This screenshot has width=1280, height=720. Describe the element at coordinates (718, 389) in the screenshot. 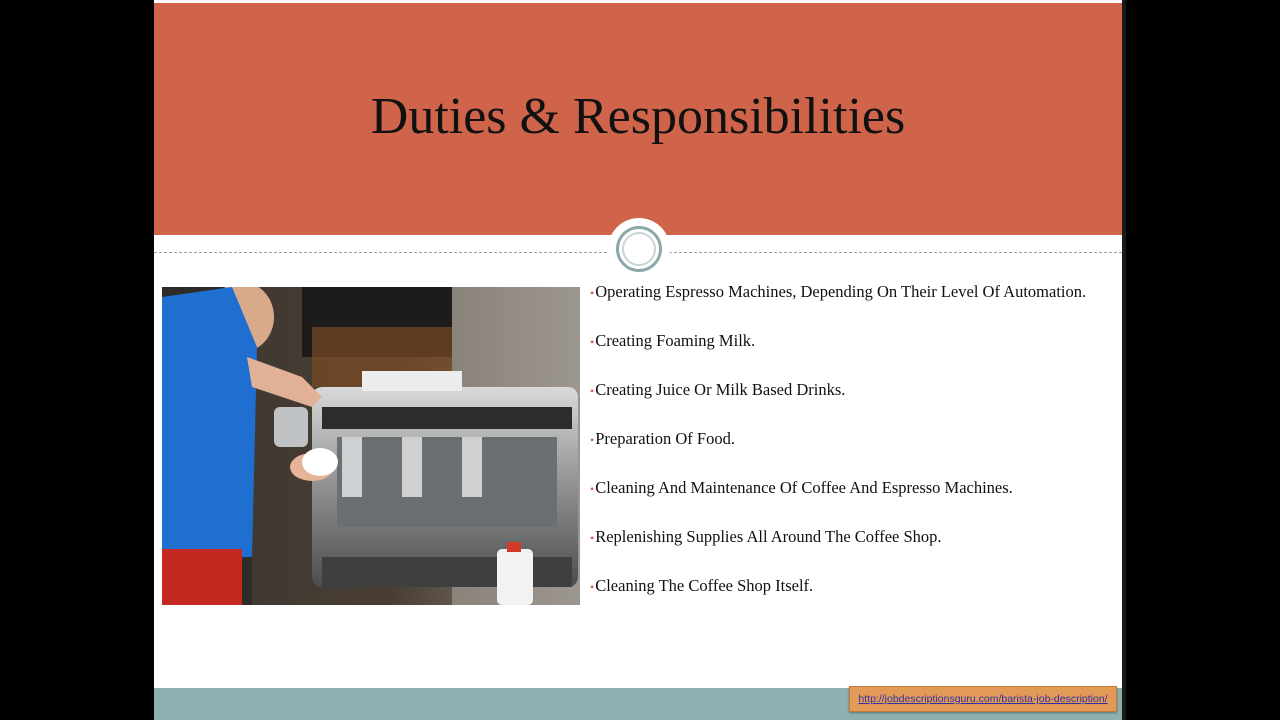

I see `list-item: •Creating Juice Or Milk Based Drinks.` at that location.